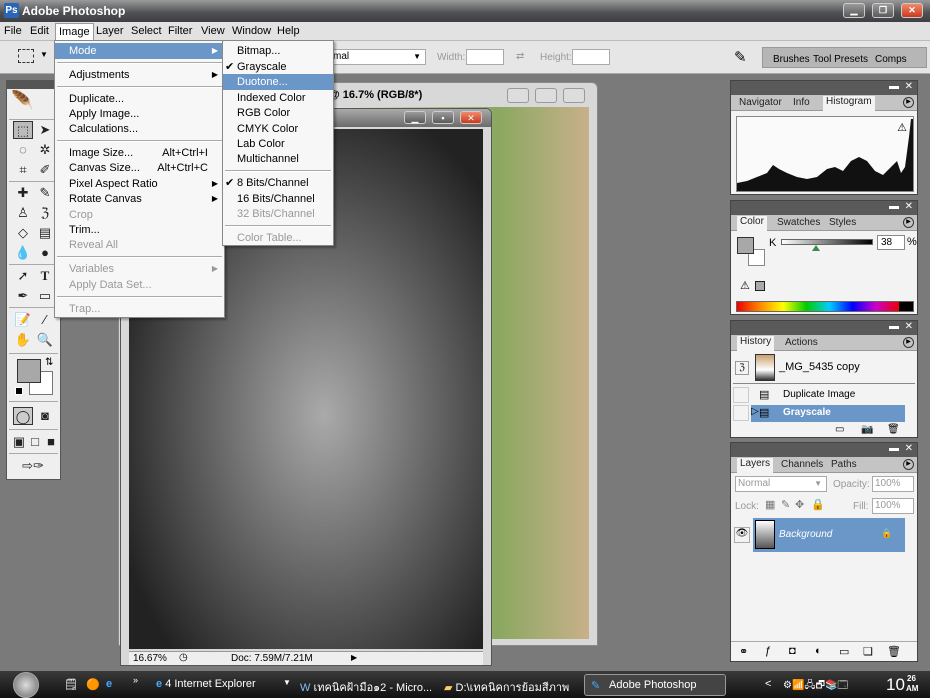  Describe the element at coordinates (844, 651) in the screenshot. I see `new-group-icon: ▭` at that location.